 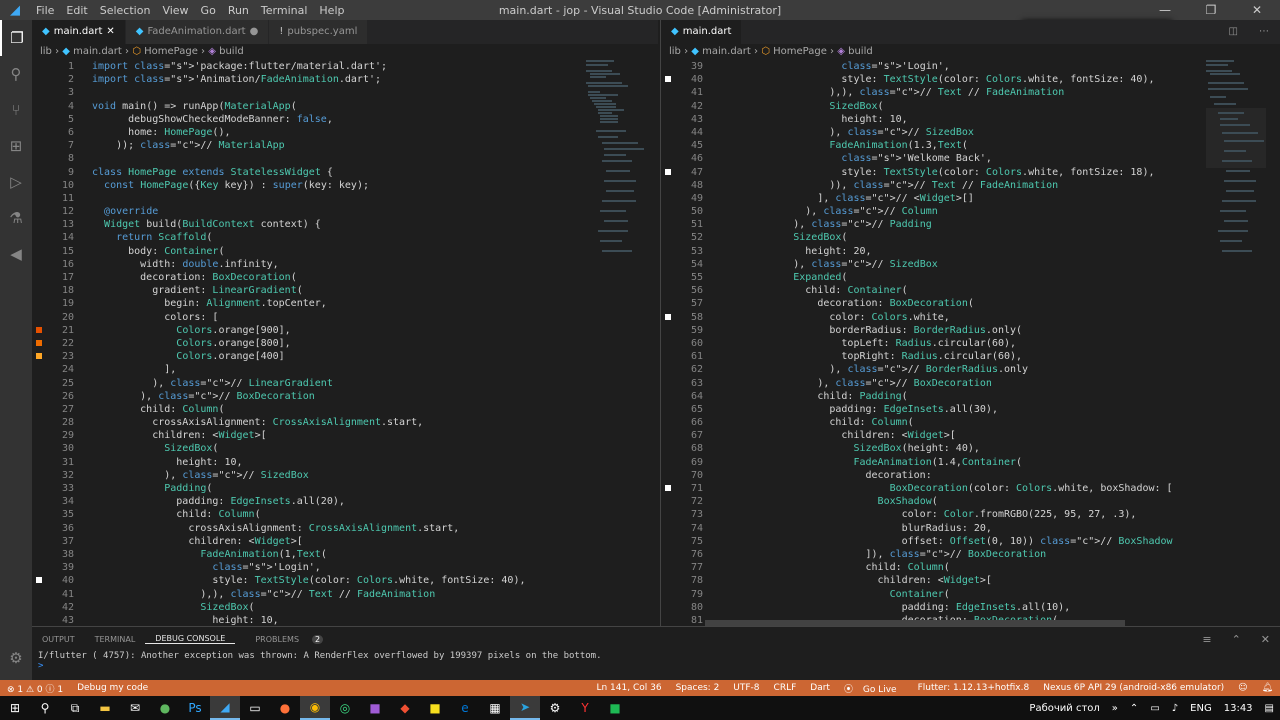 What do you see at coordinates (115, 639) in the screenshot?
I see `tab-terminal: TERMINAL` at bounding box center [115, 639].